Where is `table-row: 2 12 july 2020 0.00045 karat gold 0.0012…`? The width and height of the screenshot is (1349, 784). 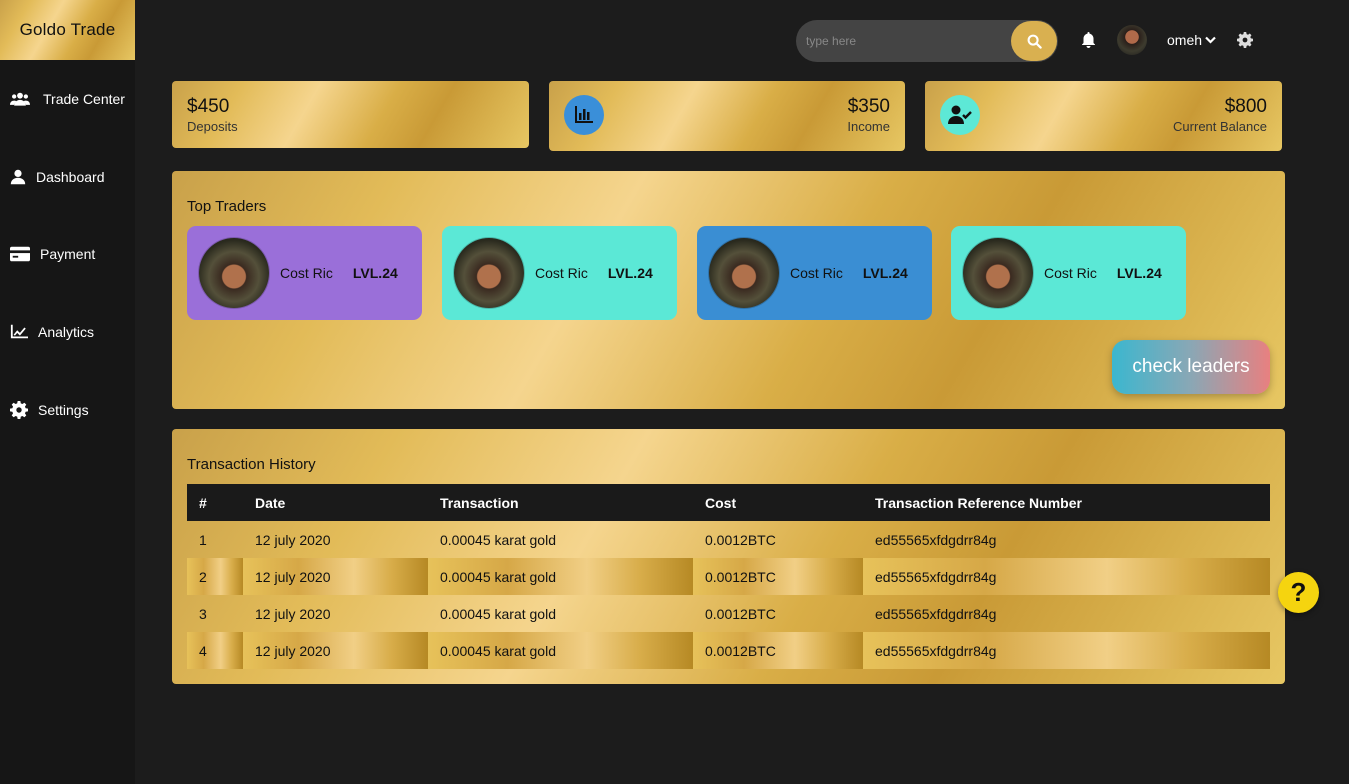
table-row: 2 12 july 2020 0.00045 karat gold 0.0012… is located at coordinates (728, 576).